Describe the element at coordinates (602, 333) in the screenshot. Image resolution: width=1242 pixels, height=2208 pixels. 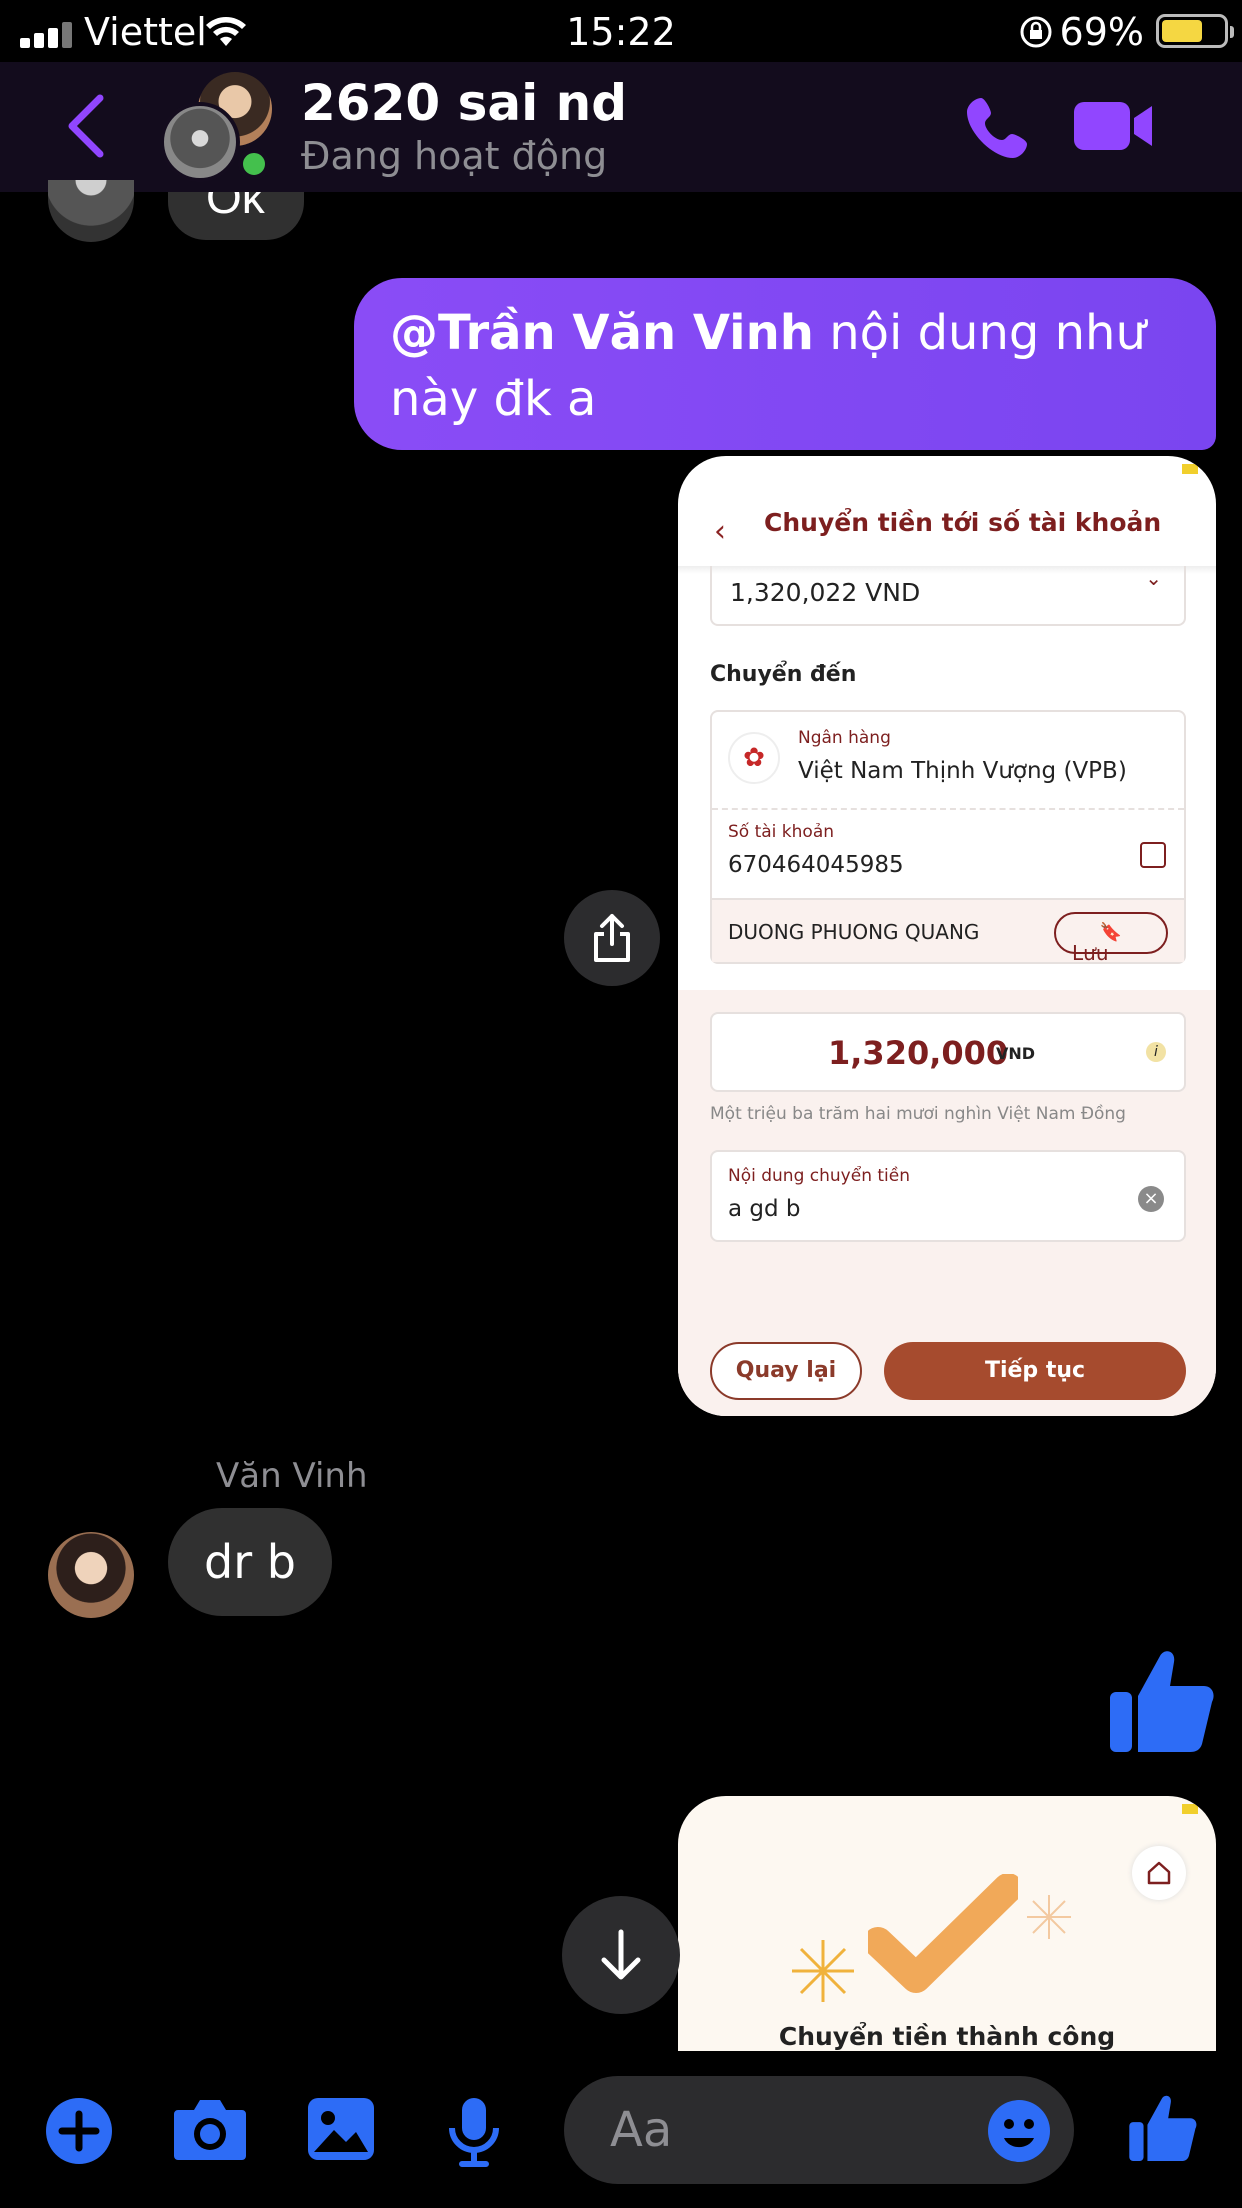
I see `mention-link: @Trần Văn Vinh` at that location.